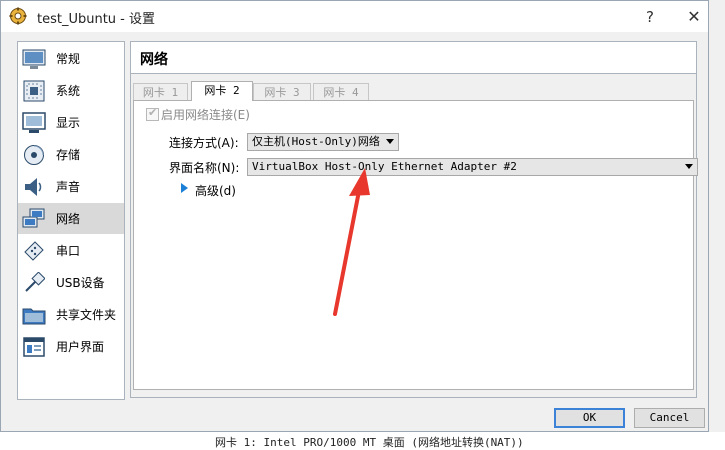  What do you see at coordinates (184, 188) in the screenshot?
I see `expand-triangle-icon` at bounding box center [184, 188].